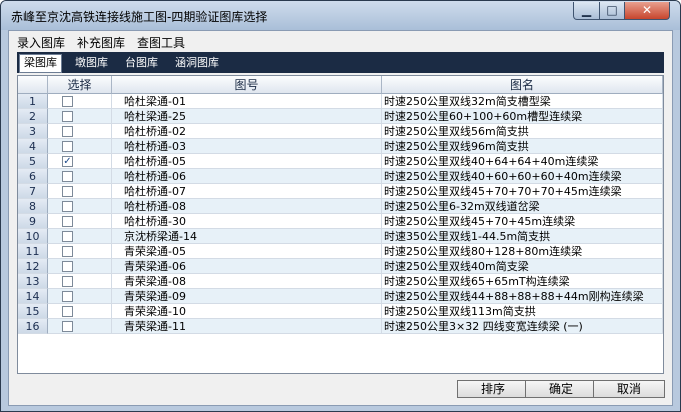 The width and height of the screenshot is (681, 412). I want to click on table-row: 7 哈杜桥通-07 时速250公里双线45+70+70+70+45m连续梁, so click(340, 191).